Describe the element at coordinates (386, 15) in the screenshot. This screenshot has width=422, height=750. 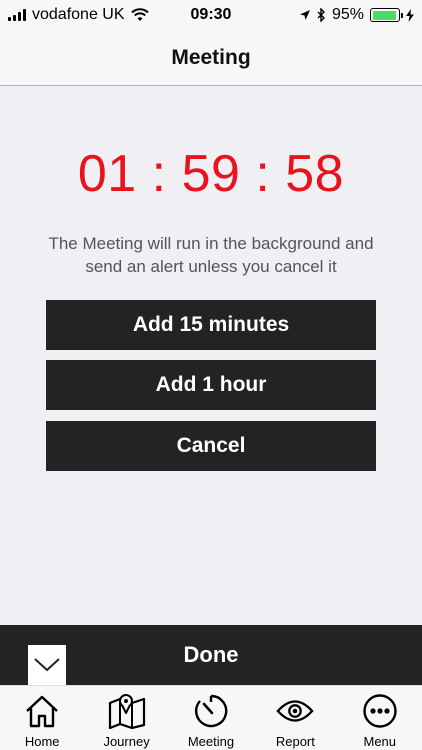
I see `battery-icon` at that location.